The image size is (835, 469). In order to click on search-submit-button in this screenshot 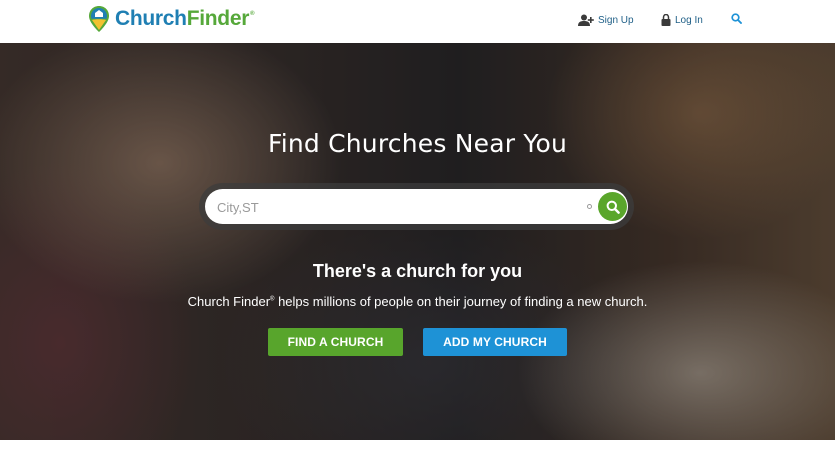, I will do `click(612, 206)`.